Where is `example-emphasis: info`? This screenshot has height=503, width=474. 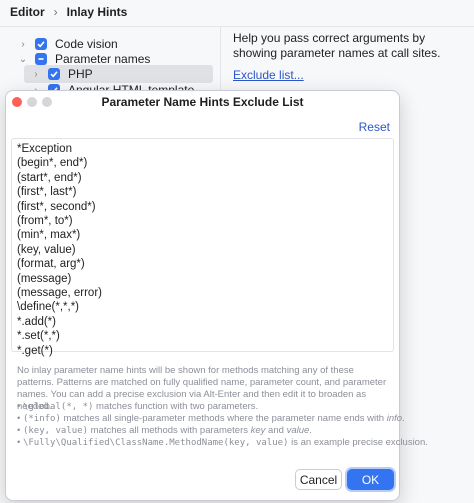
example-emphasis: info is located at coordinates (394, 418).